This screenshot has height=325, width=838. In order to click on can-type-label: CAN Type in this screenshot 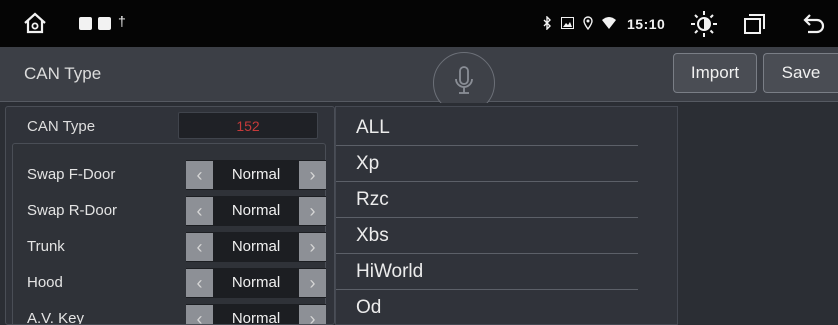, I will do `click(61, 126)`.